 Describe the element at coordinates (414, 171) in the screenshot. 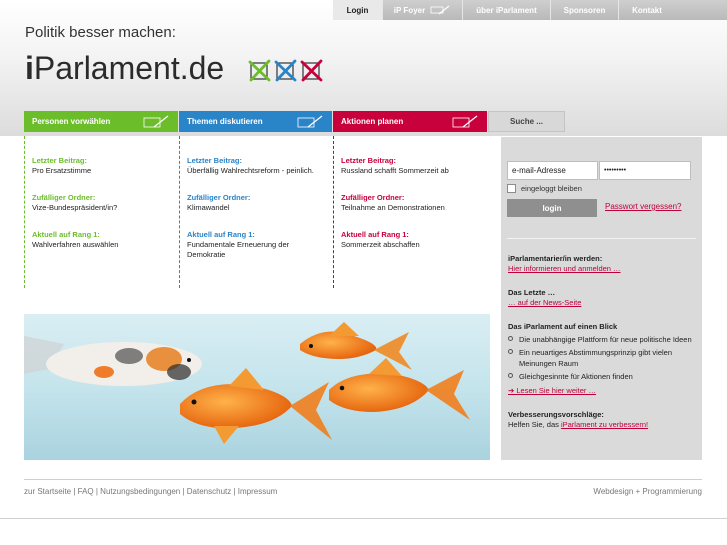

I see `latest-post-link: Russland schafft Sommerzeit ab` at that location.